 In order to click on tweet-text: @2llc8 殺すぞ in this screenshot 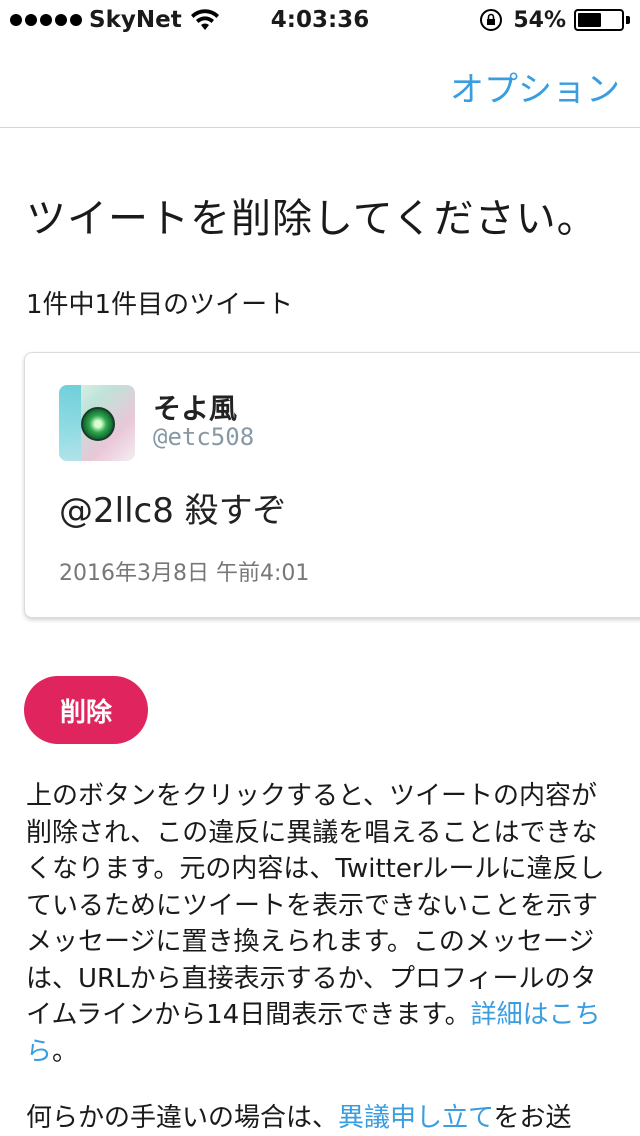, I will do `click(173, 511)`.